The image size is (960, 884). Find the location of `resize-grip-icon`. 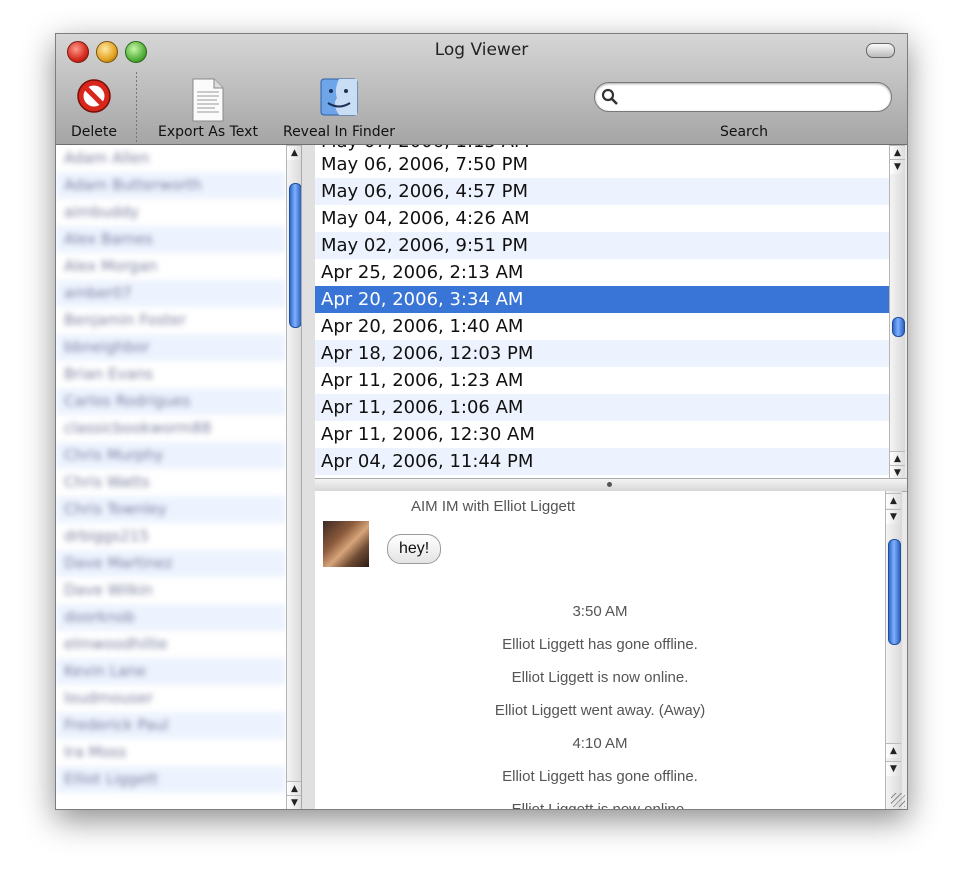

resize-grip-icon is located at coordinates (898, 800).